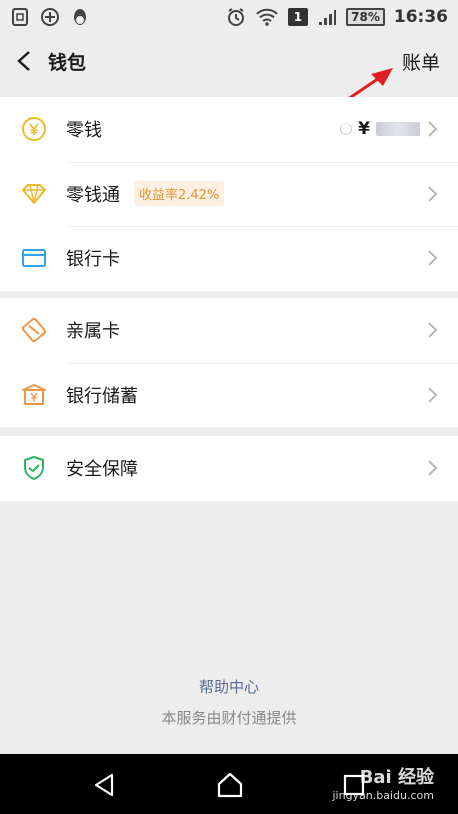  What do you see at coordinates (179, 194) in the screenshot?
I see `yield-rate-badge: 收益率2.42%` at bounding box center [179, 194].